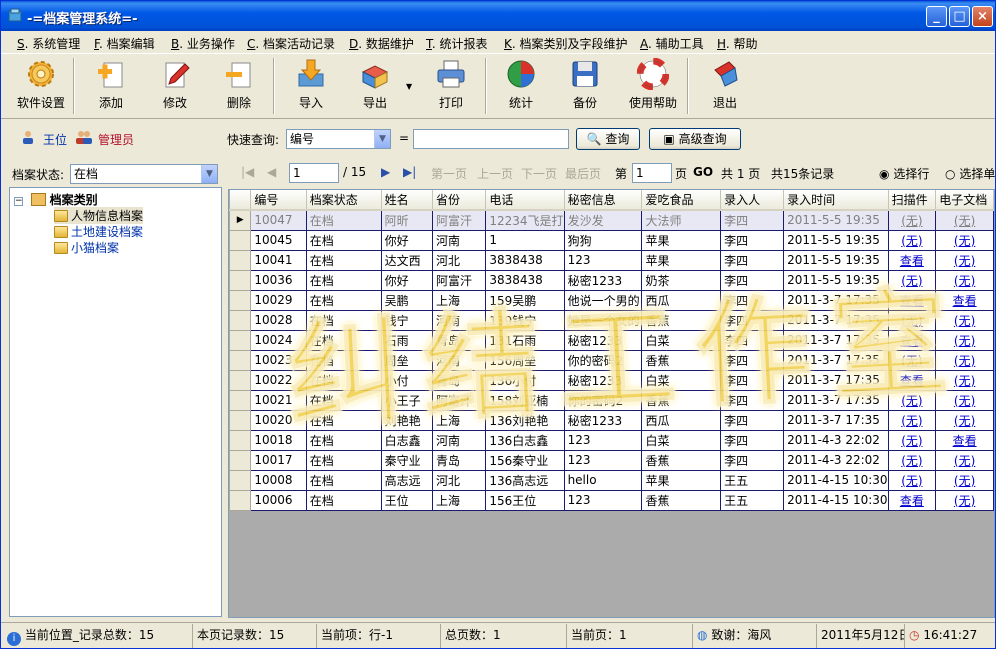 The image size is (996, 649). What do you see at coordinates (239, 87) in the screenshot?
I see `delete-button: 删除` at bounding box center [239, 87].